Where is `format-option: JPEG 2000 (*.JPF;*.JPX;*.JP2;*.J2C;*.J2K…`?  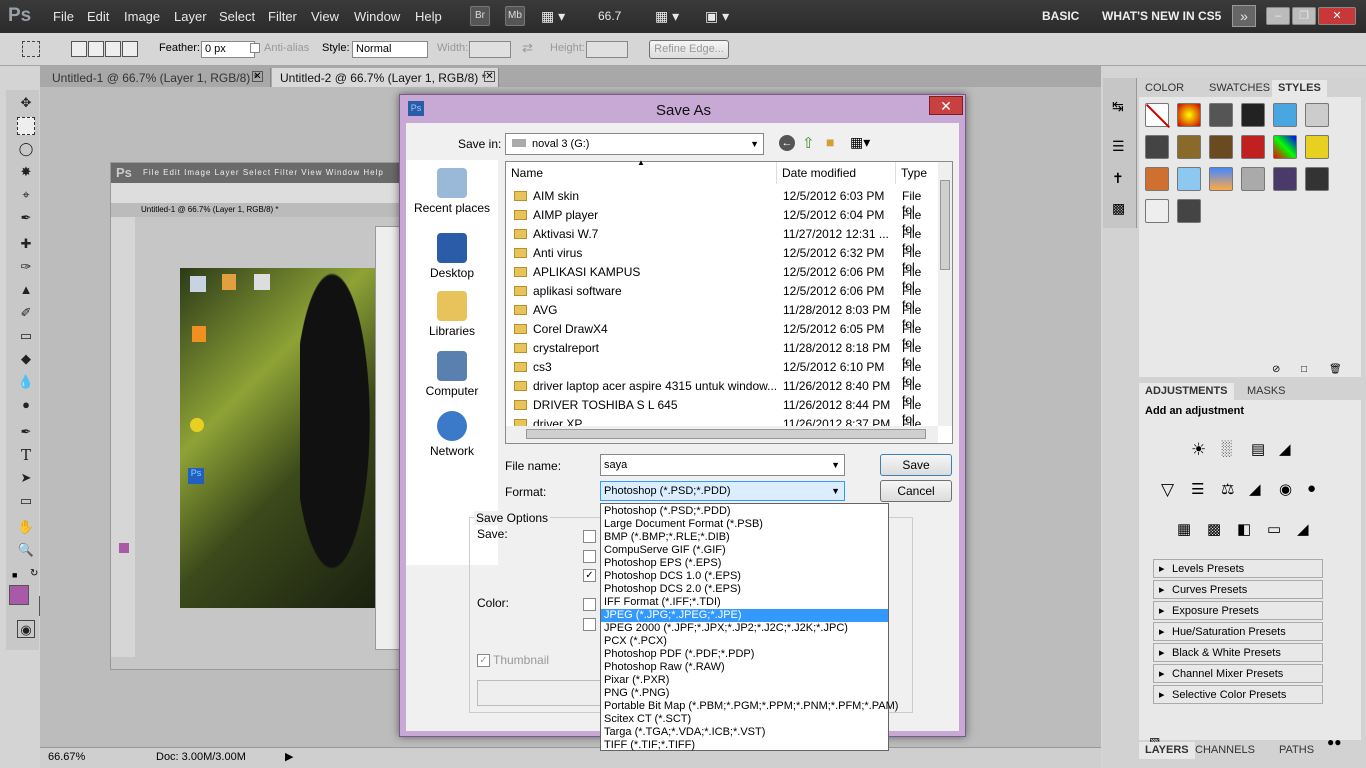 format-option: JPEG 2000 (*.JPF;*.JPX;*.JP2;*.J2C;*.J2K… is located at coordinates (744, 628).